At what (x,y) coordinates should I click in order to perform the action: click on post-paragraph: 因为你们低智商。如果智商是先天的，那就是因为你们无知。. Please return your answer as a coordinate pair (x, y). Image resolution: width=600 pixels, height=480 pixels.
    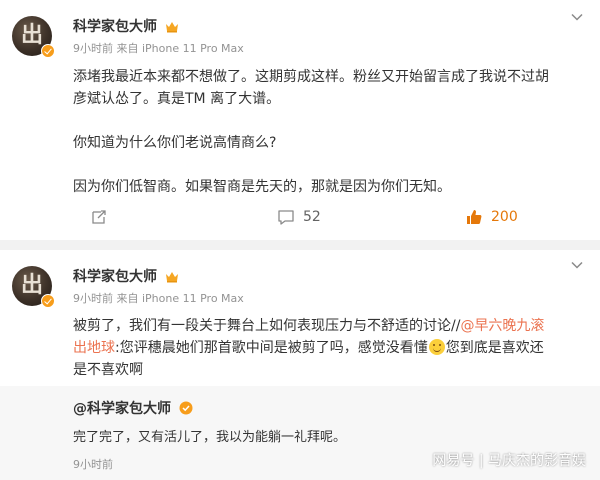
    Looking at the image, I should click on (262, 187).